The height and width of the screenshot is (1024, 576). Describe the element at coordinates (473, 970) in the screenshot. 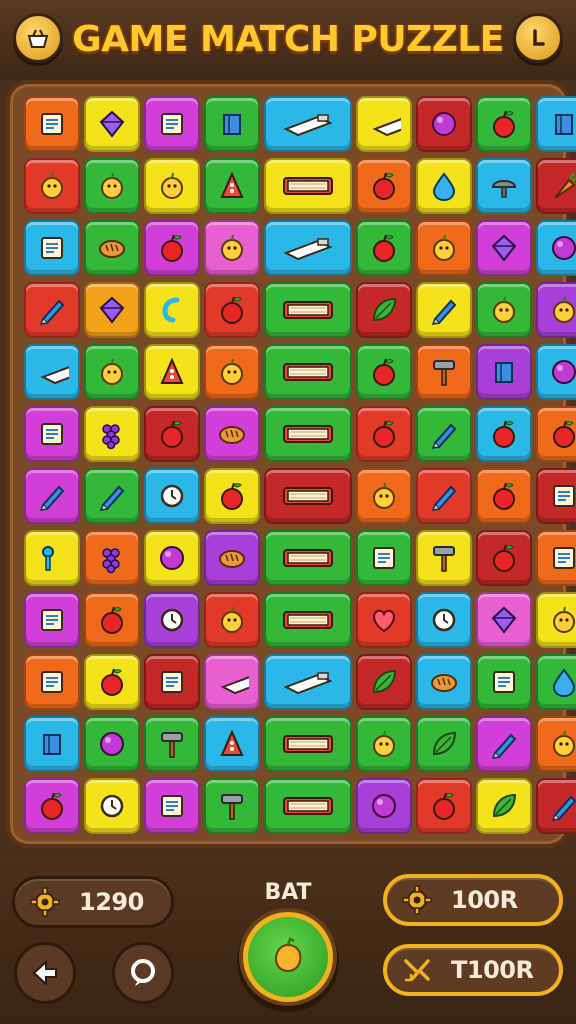

I see `shuffle-panel: T100R` at that location.